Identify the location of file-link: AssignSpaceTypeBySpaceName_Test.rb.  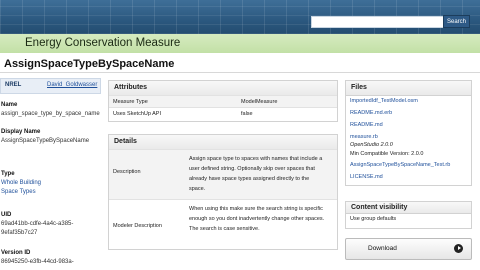
(400, 165).